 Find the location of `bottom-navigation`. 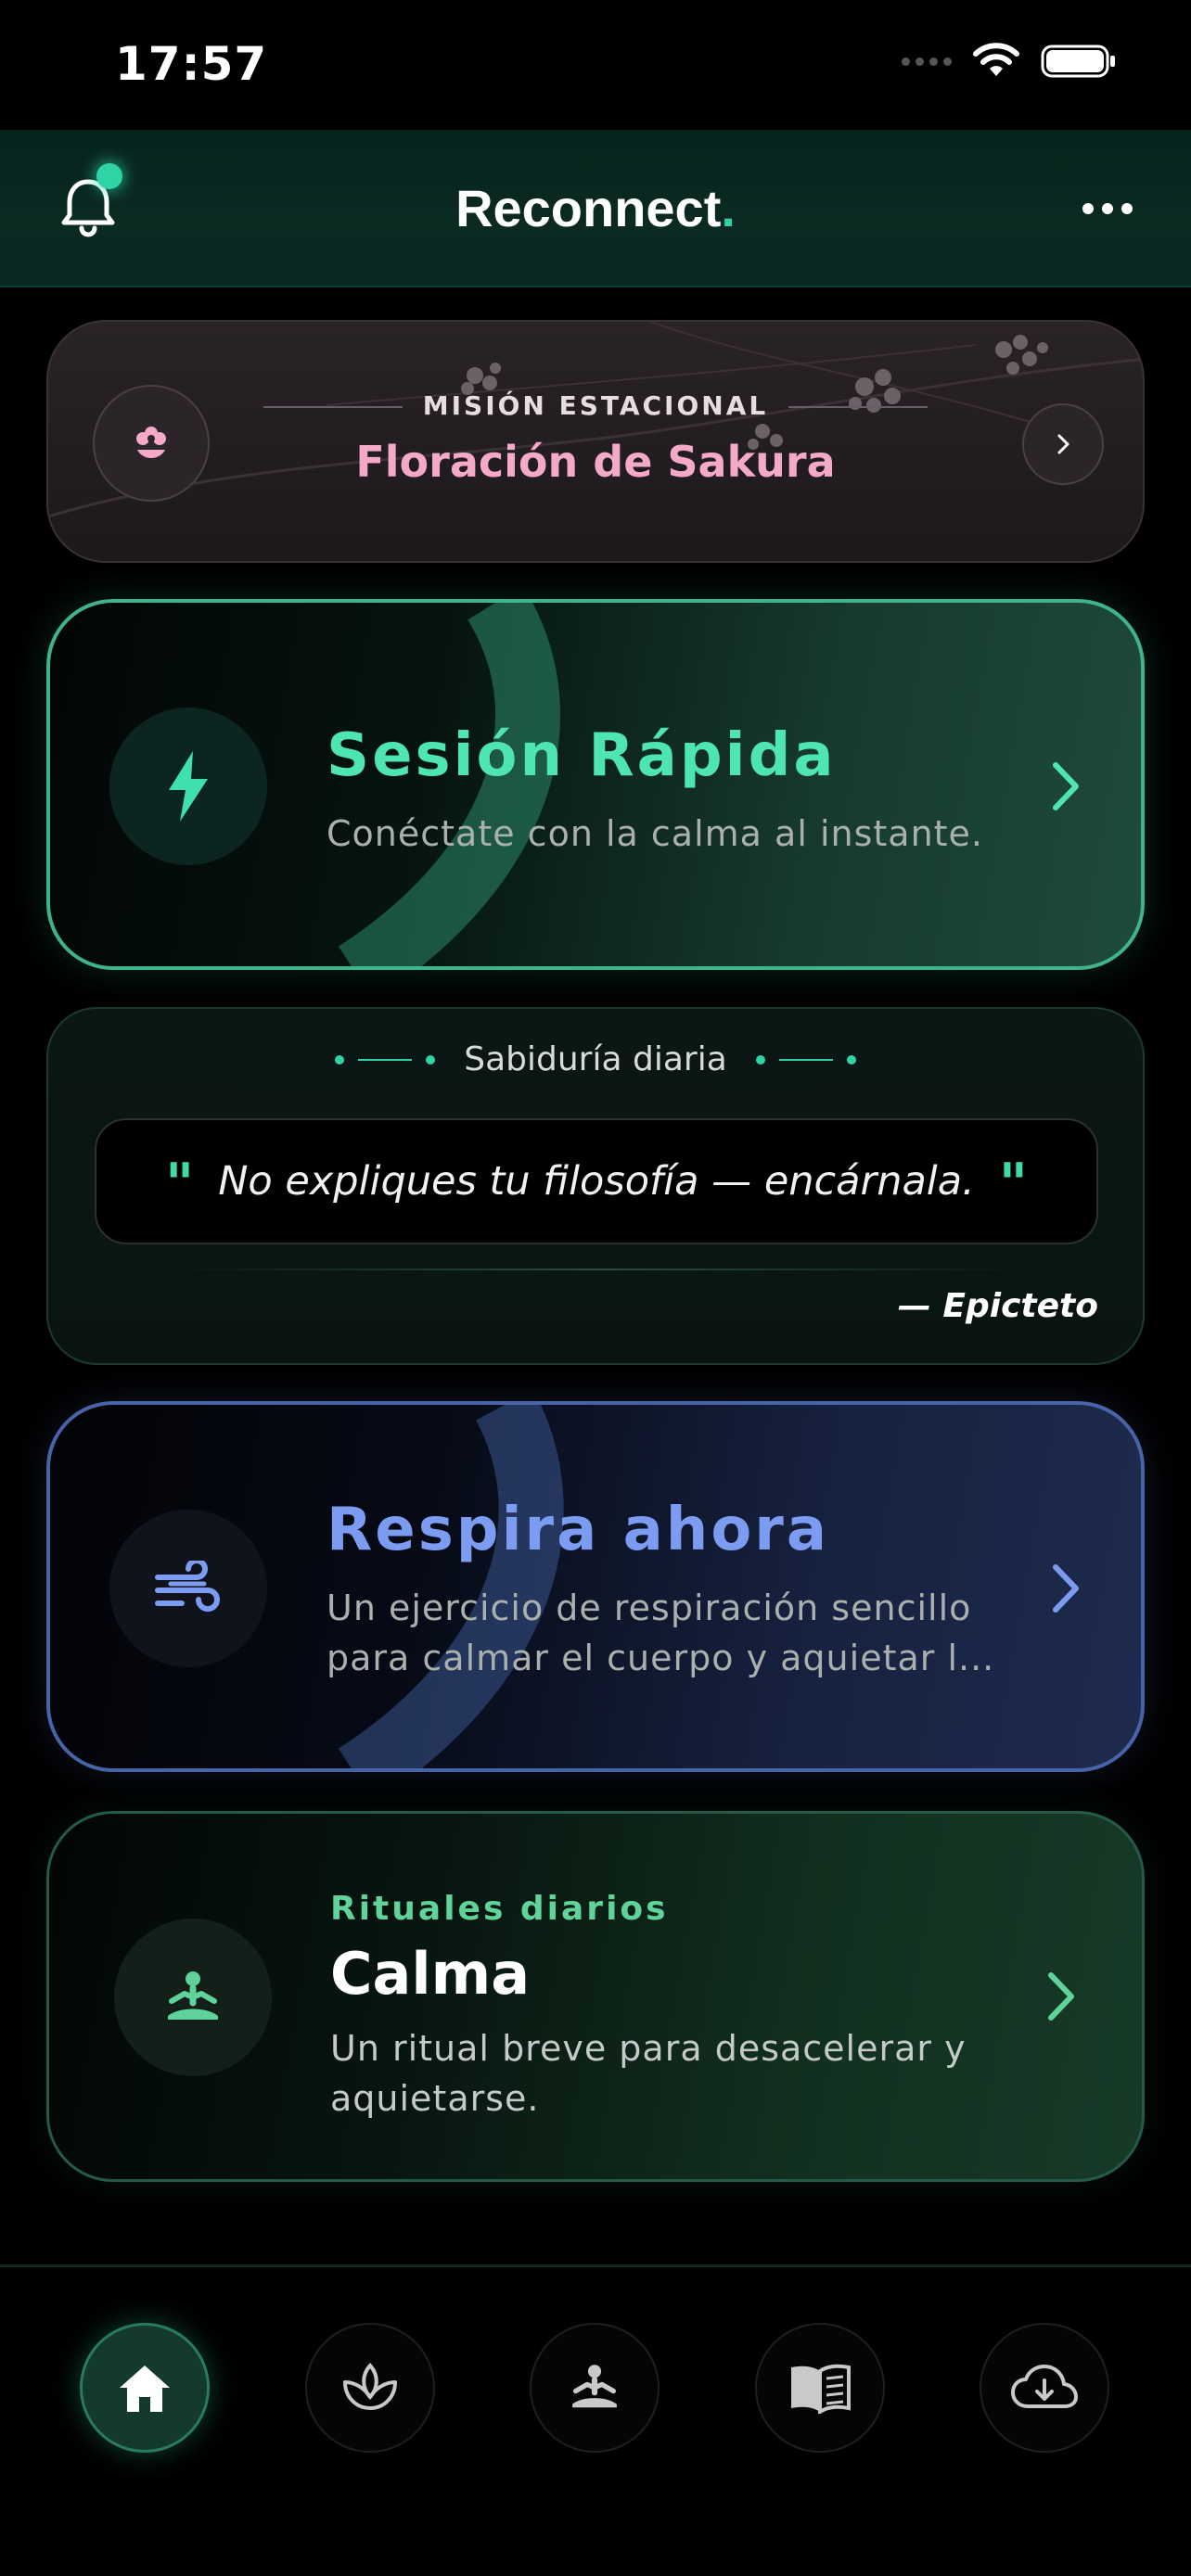

bottom-navigation is located at coordinates (595, 2420).